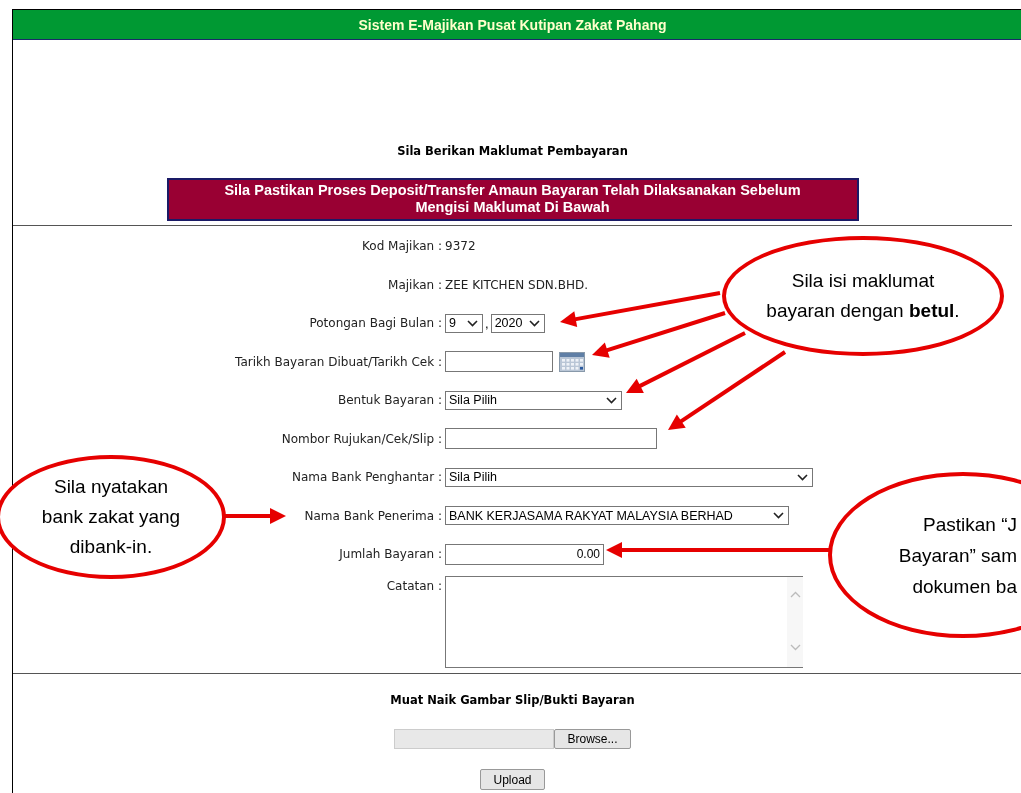 This screenshot has width=1021, height=793. I want to click on field-label: Potongan Bagi Bulan :, so click(375, 323).